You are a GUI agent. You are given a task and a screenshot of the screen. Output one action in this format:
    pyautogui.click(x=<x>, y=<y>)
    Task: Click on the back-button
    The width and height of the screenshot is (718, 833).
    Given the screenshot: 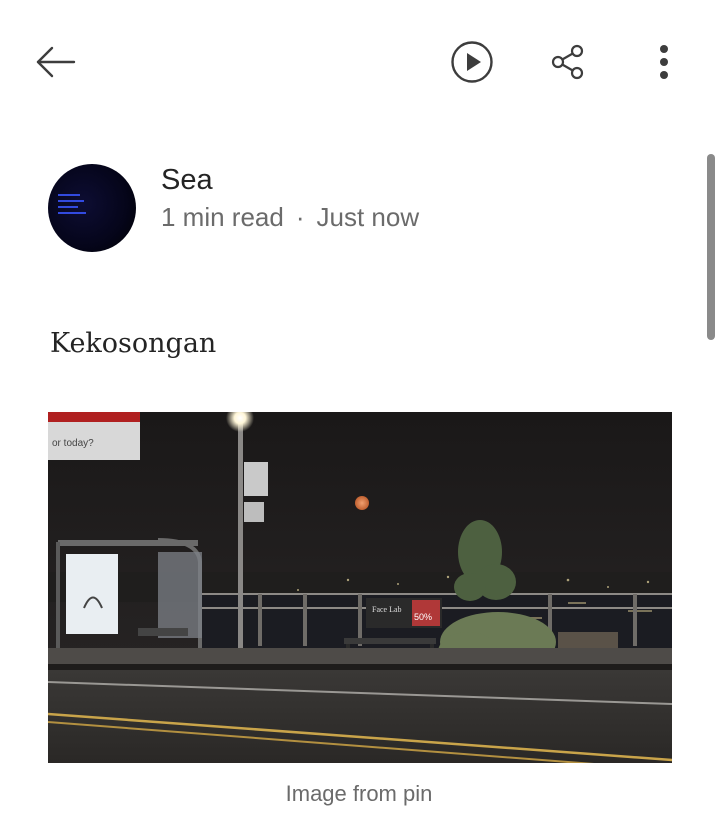 What is the action you would take?
    pyautogui.click(x=56, y=62)
    